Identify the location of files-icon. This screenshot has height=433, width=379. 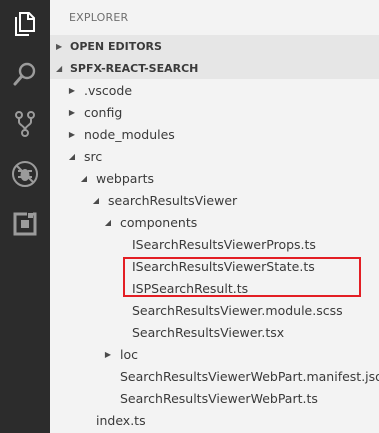
(25, 24).